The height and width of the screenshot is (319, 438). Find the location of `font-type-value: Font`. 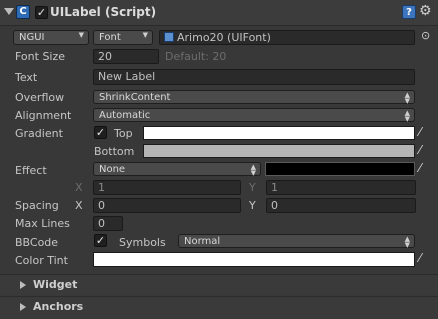

font-type-value: Font is located at coordinates (110, 37).